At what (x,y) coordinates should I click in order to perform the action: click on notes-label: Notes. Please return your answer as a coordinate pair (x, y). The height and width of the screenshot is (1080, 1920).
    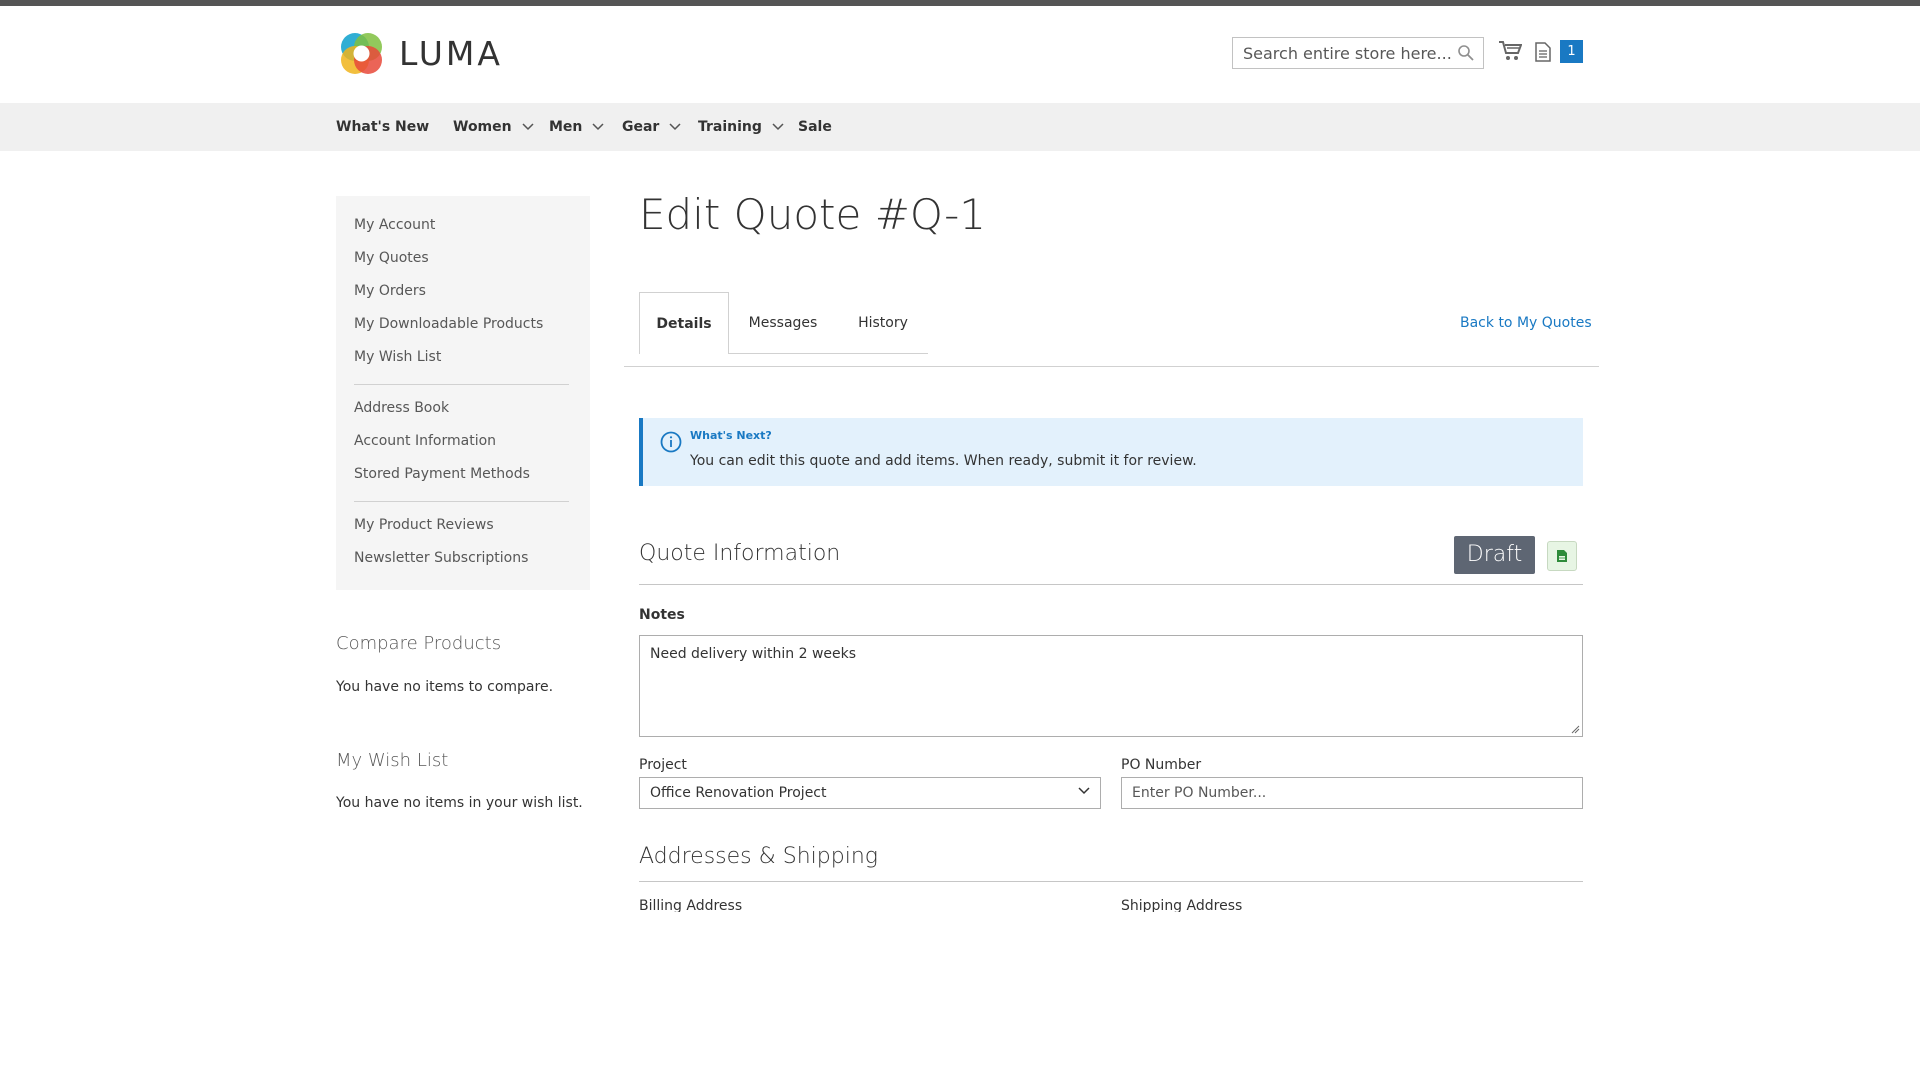
    Looking at the image, I should click on (662, 615).